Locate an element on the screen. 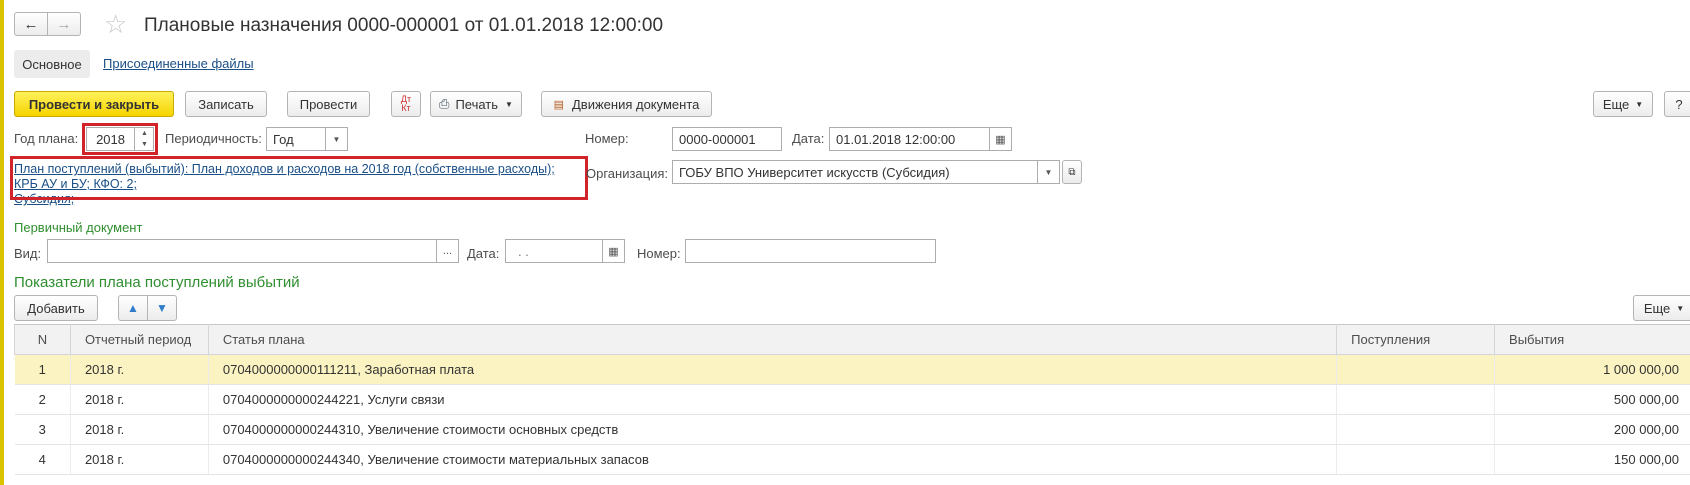 This screenshot has height=485, width=1690. cell-article: 0704000000000244221, Услуги связи is located at coordinates (773, 399).